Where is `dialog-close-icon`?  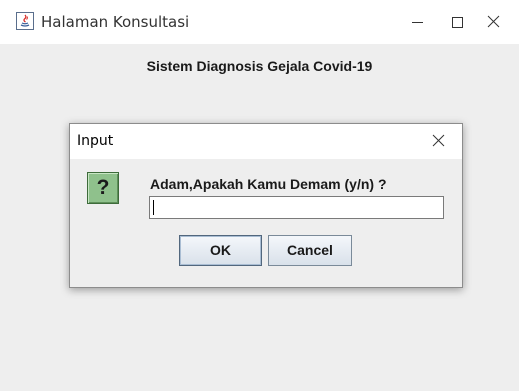
dialog-close-icon is located at coordinates (439, 141).